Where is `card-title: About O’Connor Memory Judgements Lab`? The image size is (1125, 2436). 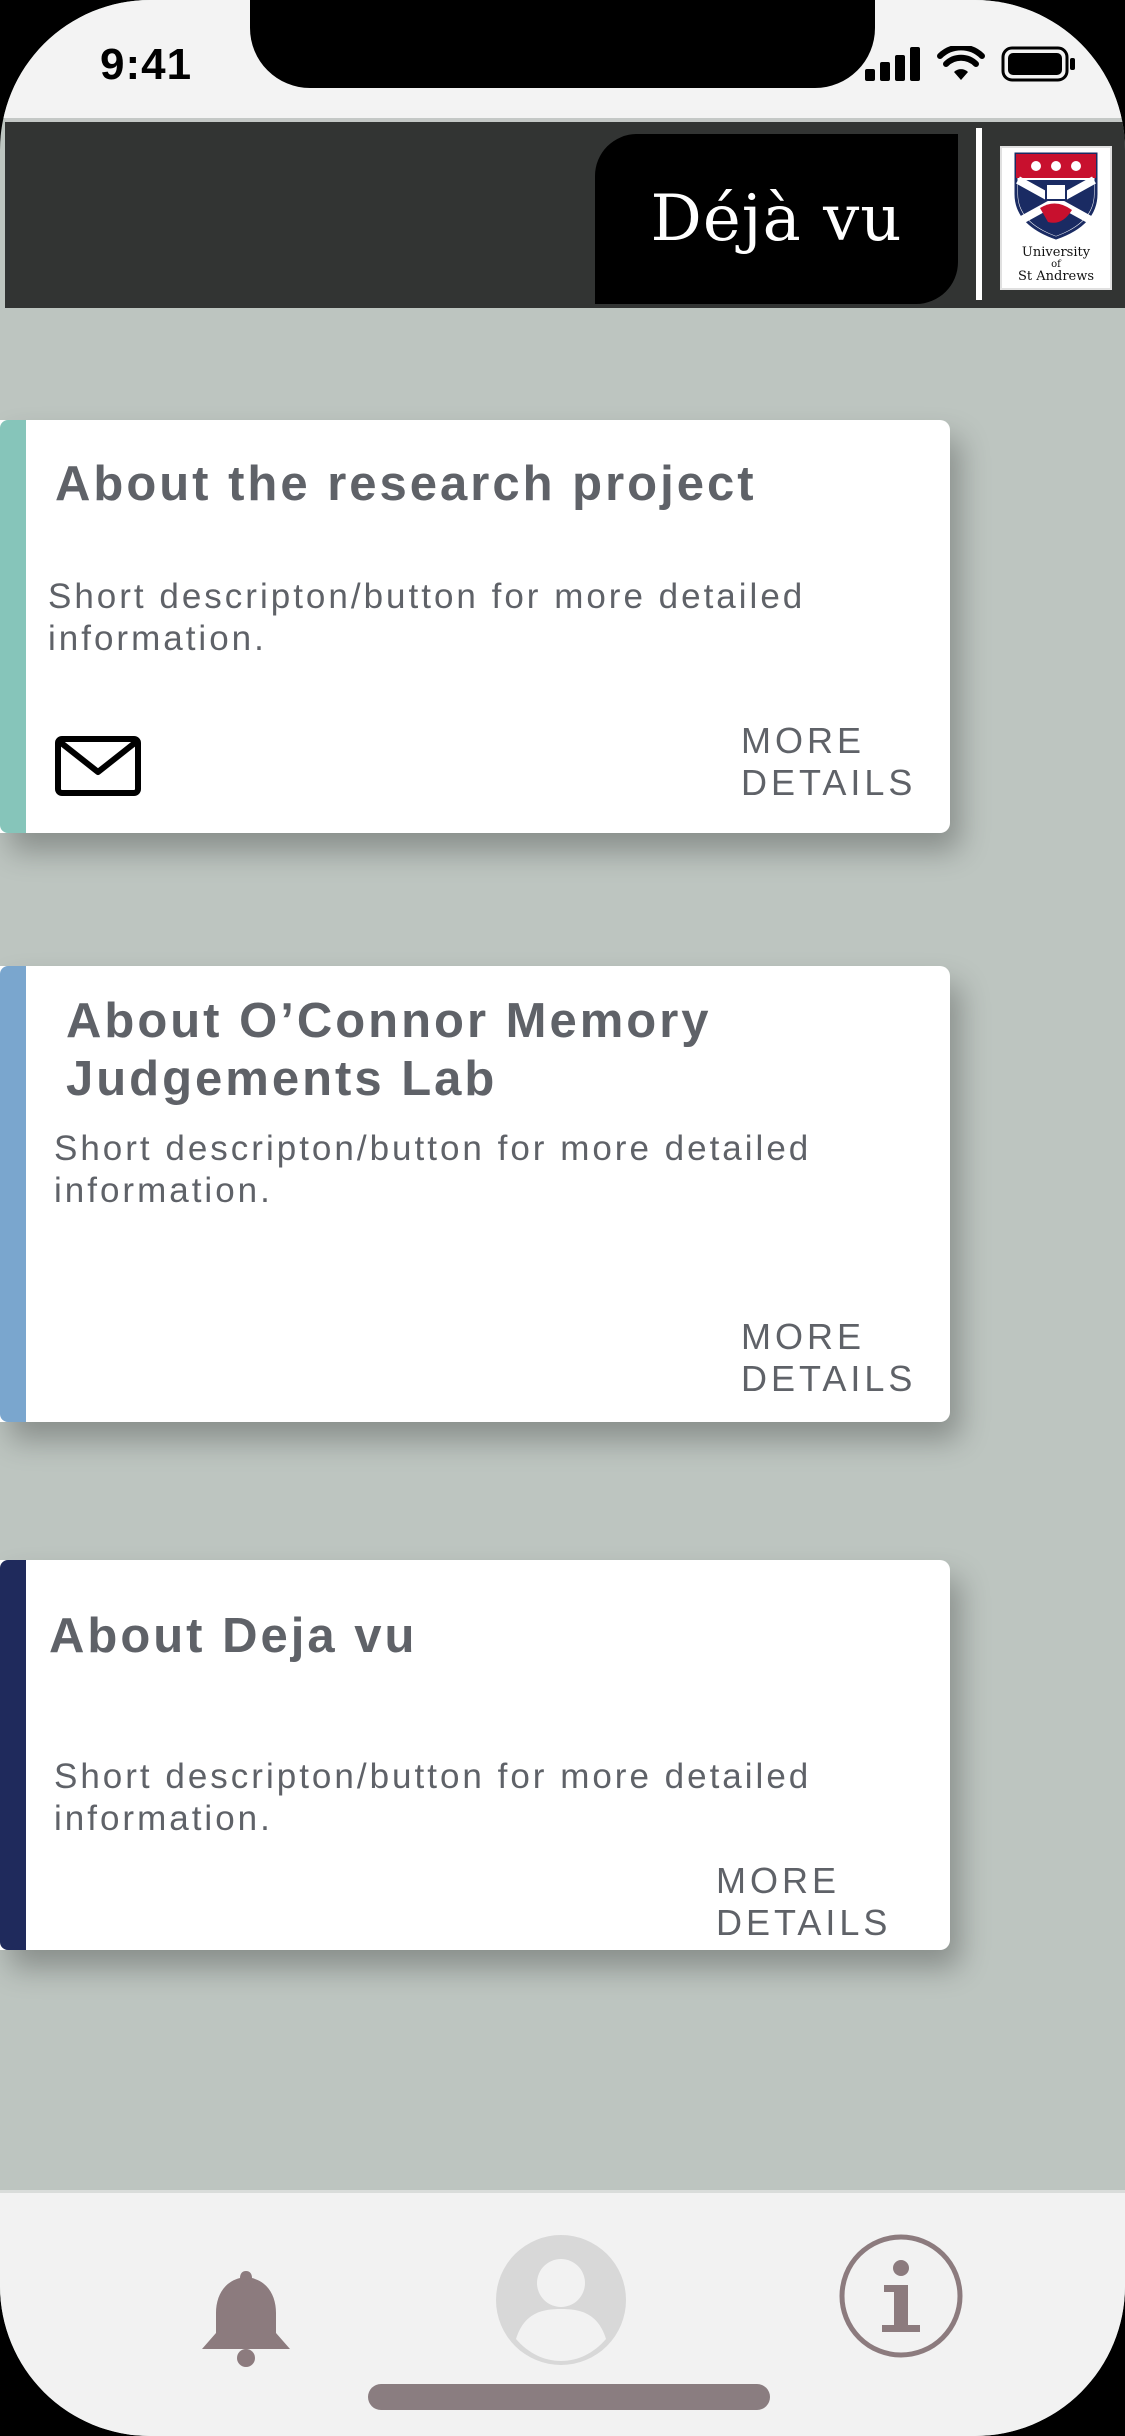 card-title: About O’Connor Memory Judgements Lab is located at coordinates (389, 1050).